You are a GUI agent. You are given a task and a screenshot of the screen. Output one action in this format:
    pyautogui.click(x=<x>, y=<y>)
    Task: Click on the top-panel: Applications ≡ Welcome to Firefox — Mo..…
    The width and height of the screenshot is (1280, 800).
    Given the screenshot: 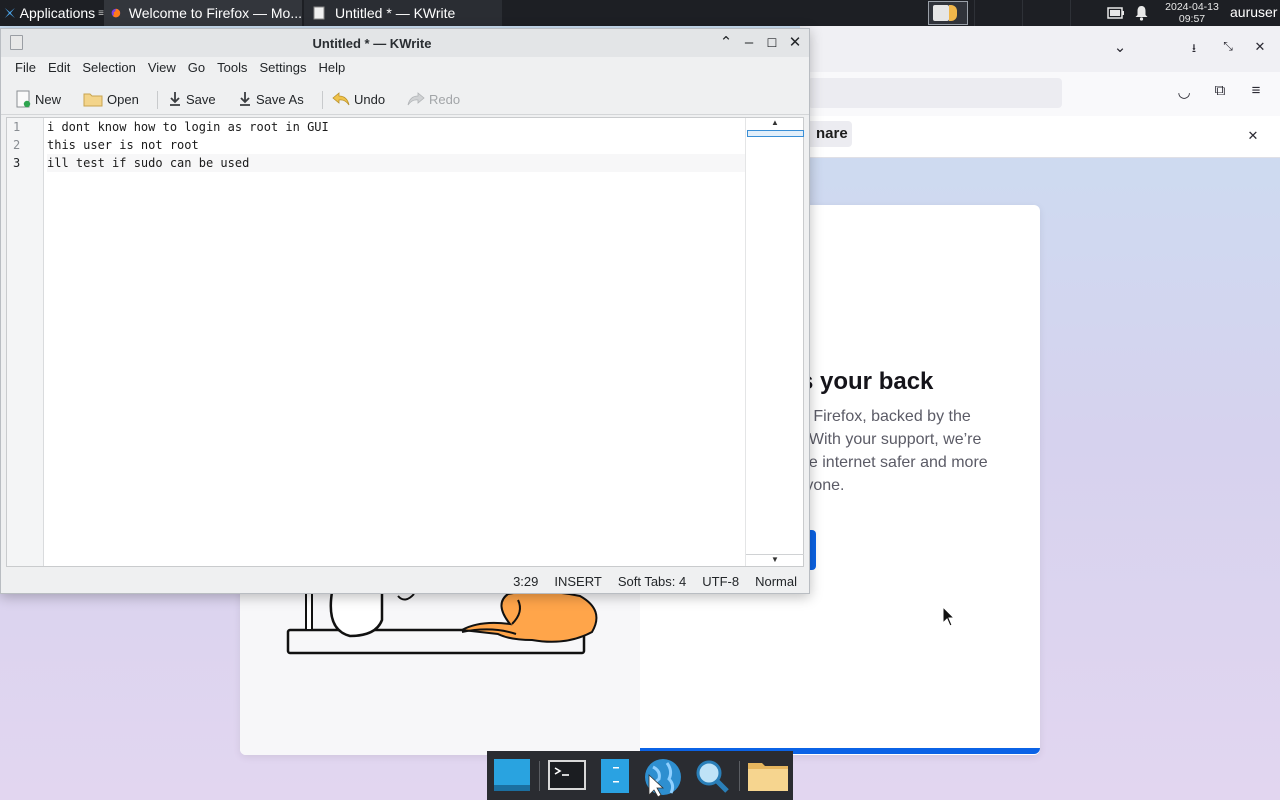 What is the action you would take?
    pyautogui.click(x=640, y=13)
    